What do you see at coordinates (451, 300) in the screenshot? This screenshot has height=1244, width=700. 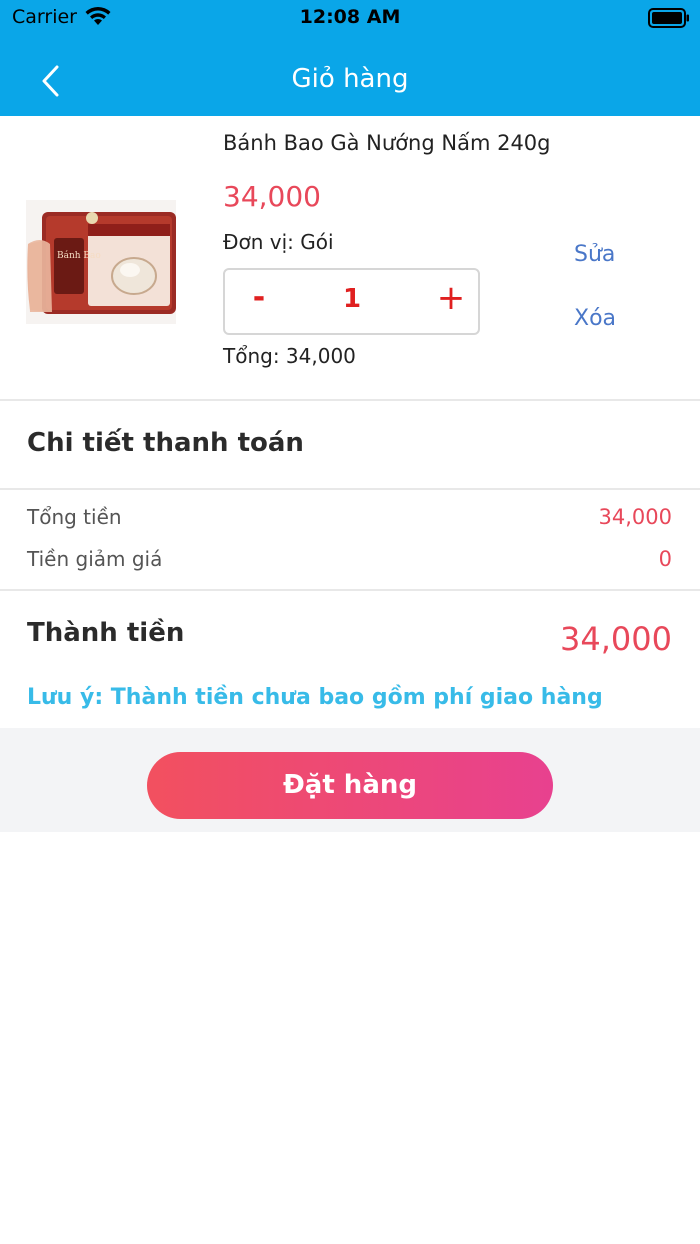 I see `increase-quantity-button: +` at bounding box center [451, 300].